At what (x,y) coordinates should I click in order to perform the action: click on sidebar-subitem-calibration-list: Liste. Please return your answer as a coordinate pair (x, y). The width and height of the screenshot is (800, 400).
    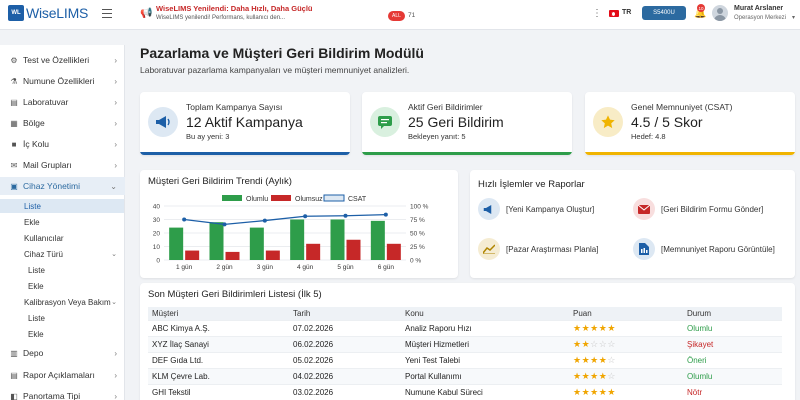
    Looking at the image, I should click on (36, 318).